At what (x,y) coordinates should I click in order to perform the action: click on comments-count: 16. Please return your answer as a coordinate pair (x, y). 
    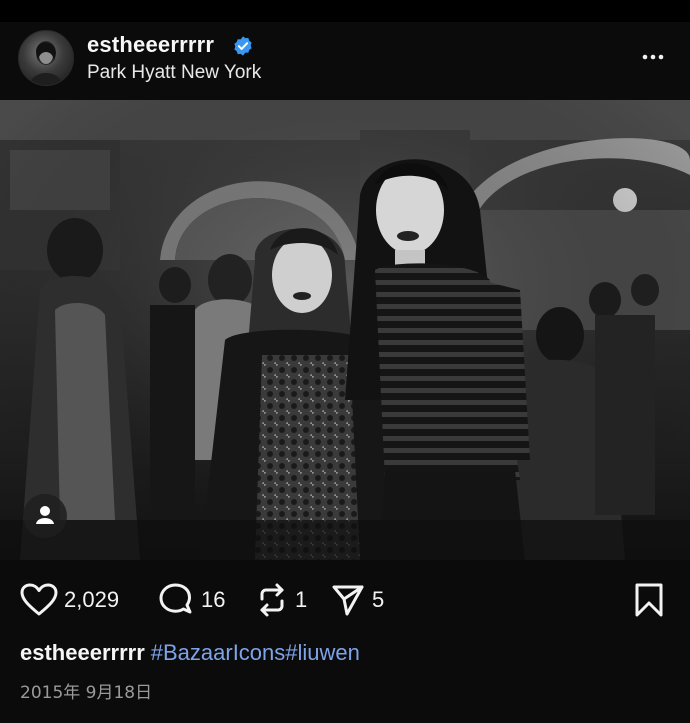
    Looking at the image, I should click on (213, 599).